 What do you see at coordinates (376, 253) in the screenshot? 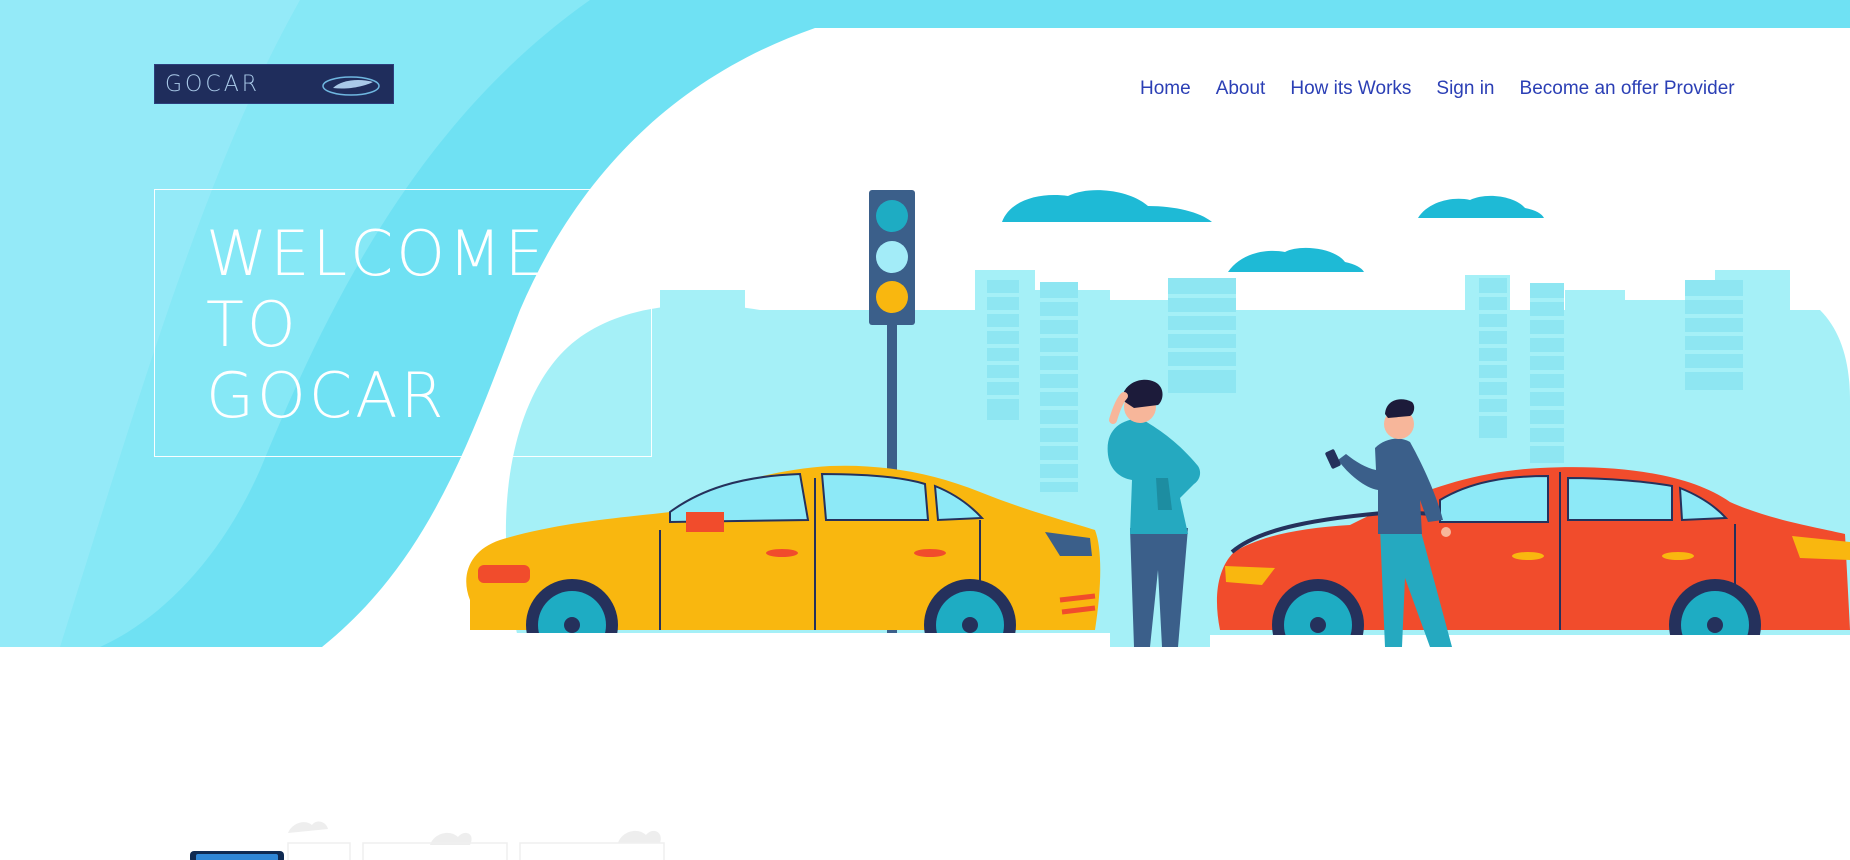
I see `welcome-line: WELCOME` at bounding box center [376, 253].